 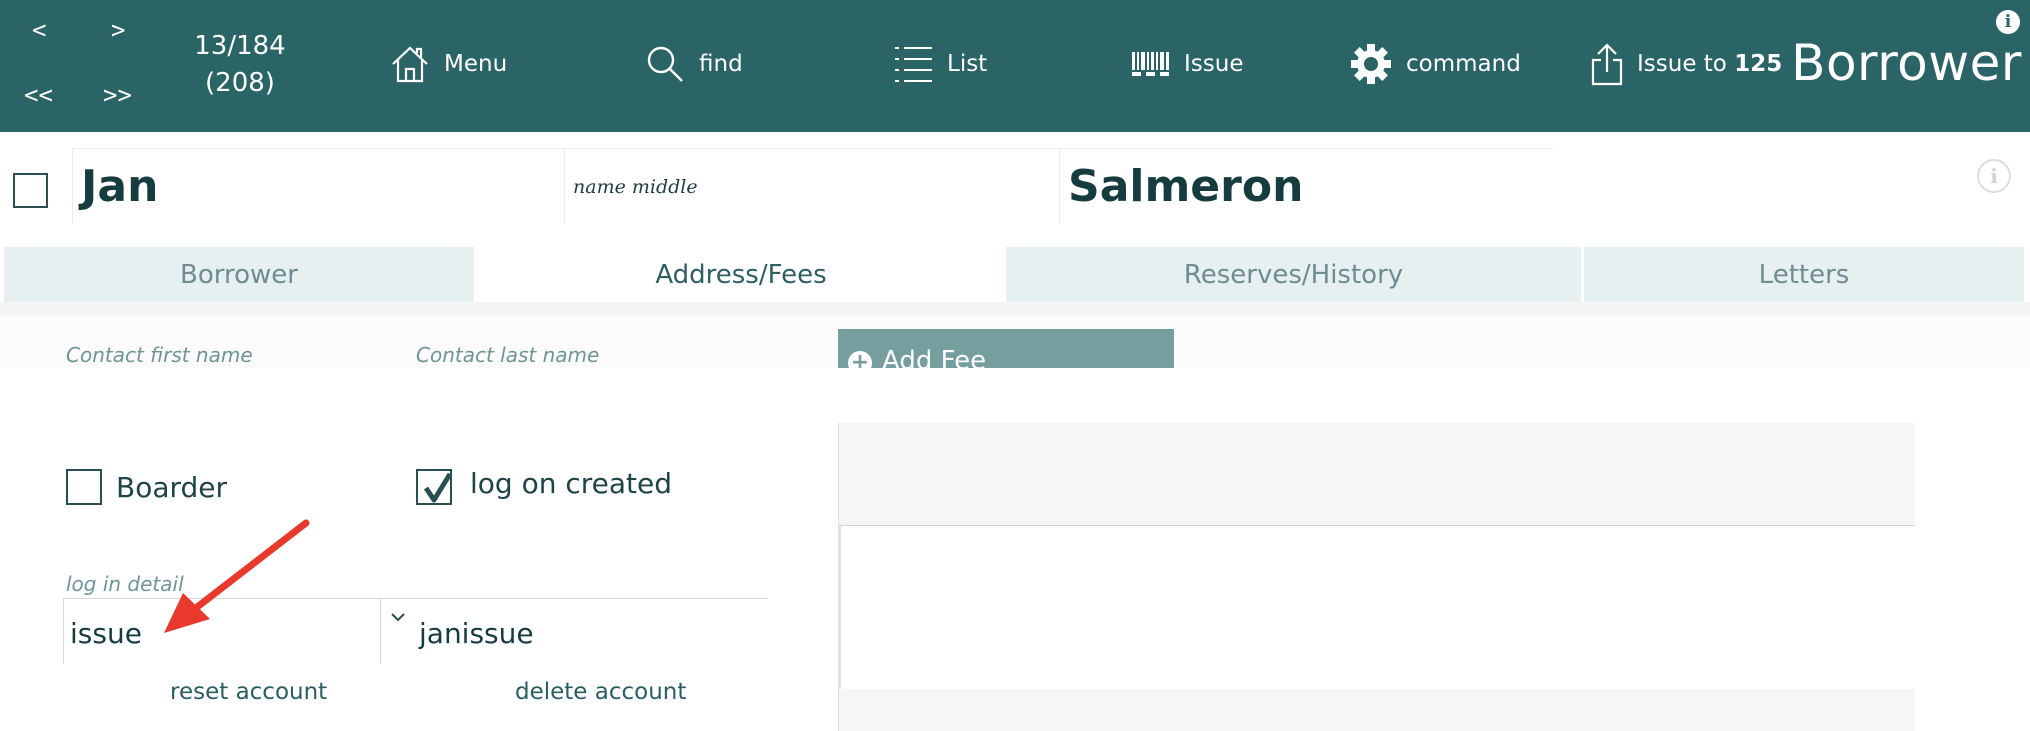 What do you see at coordinates (438, 487) in the screenshot?
I see `checkmark-icon` at bounding box center [438, 487].